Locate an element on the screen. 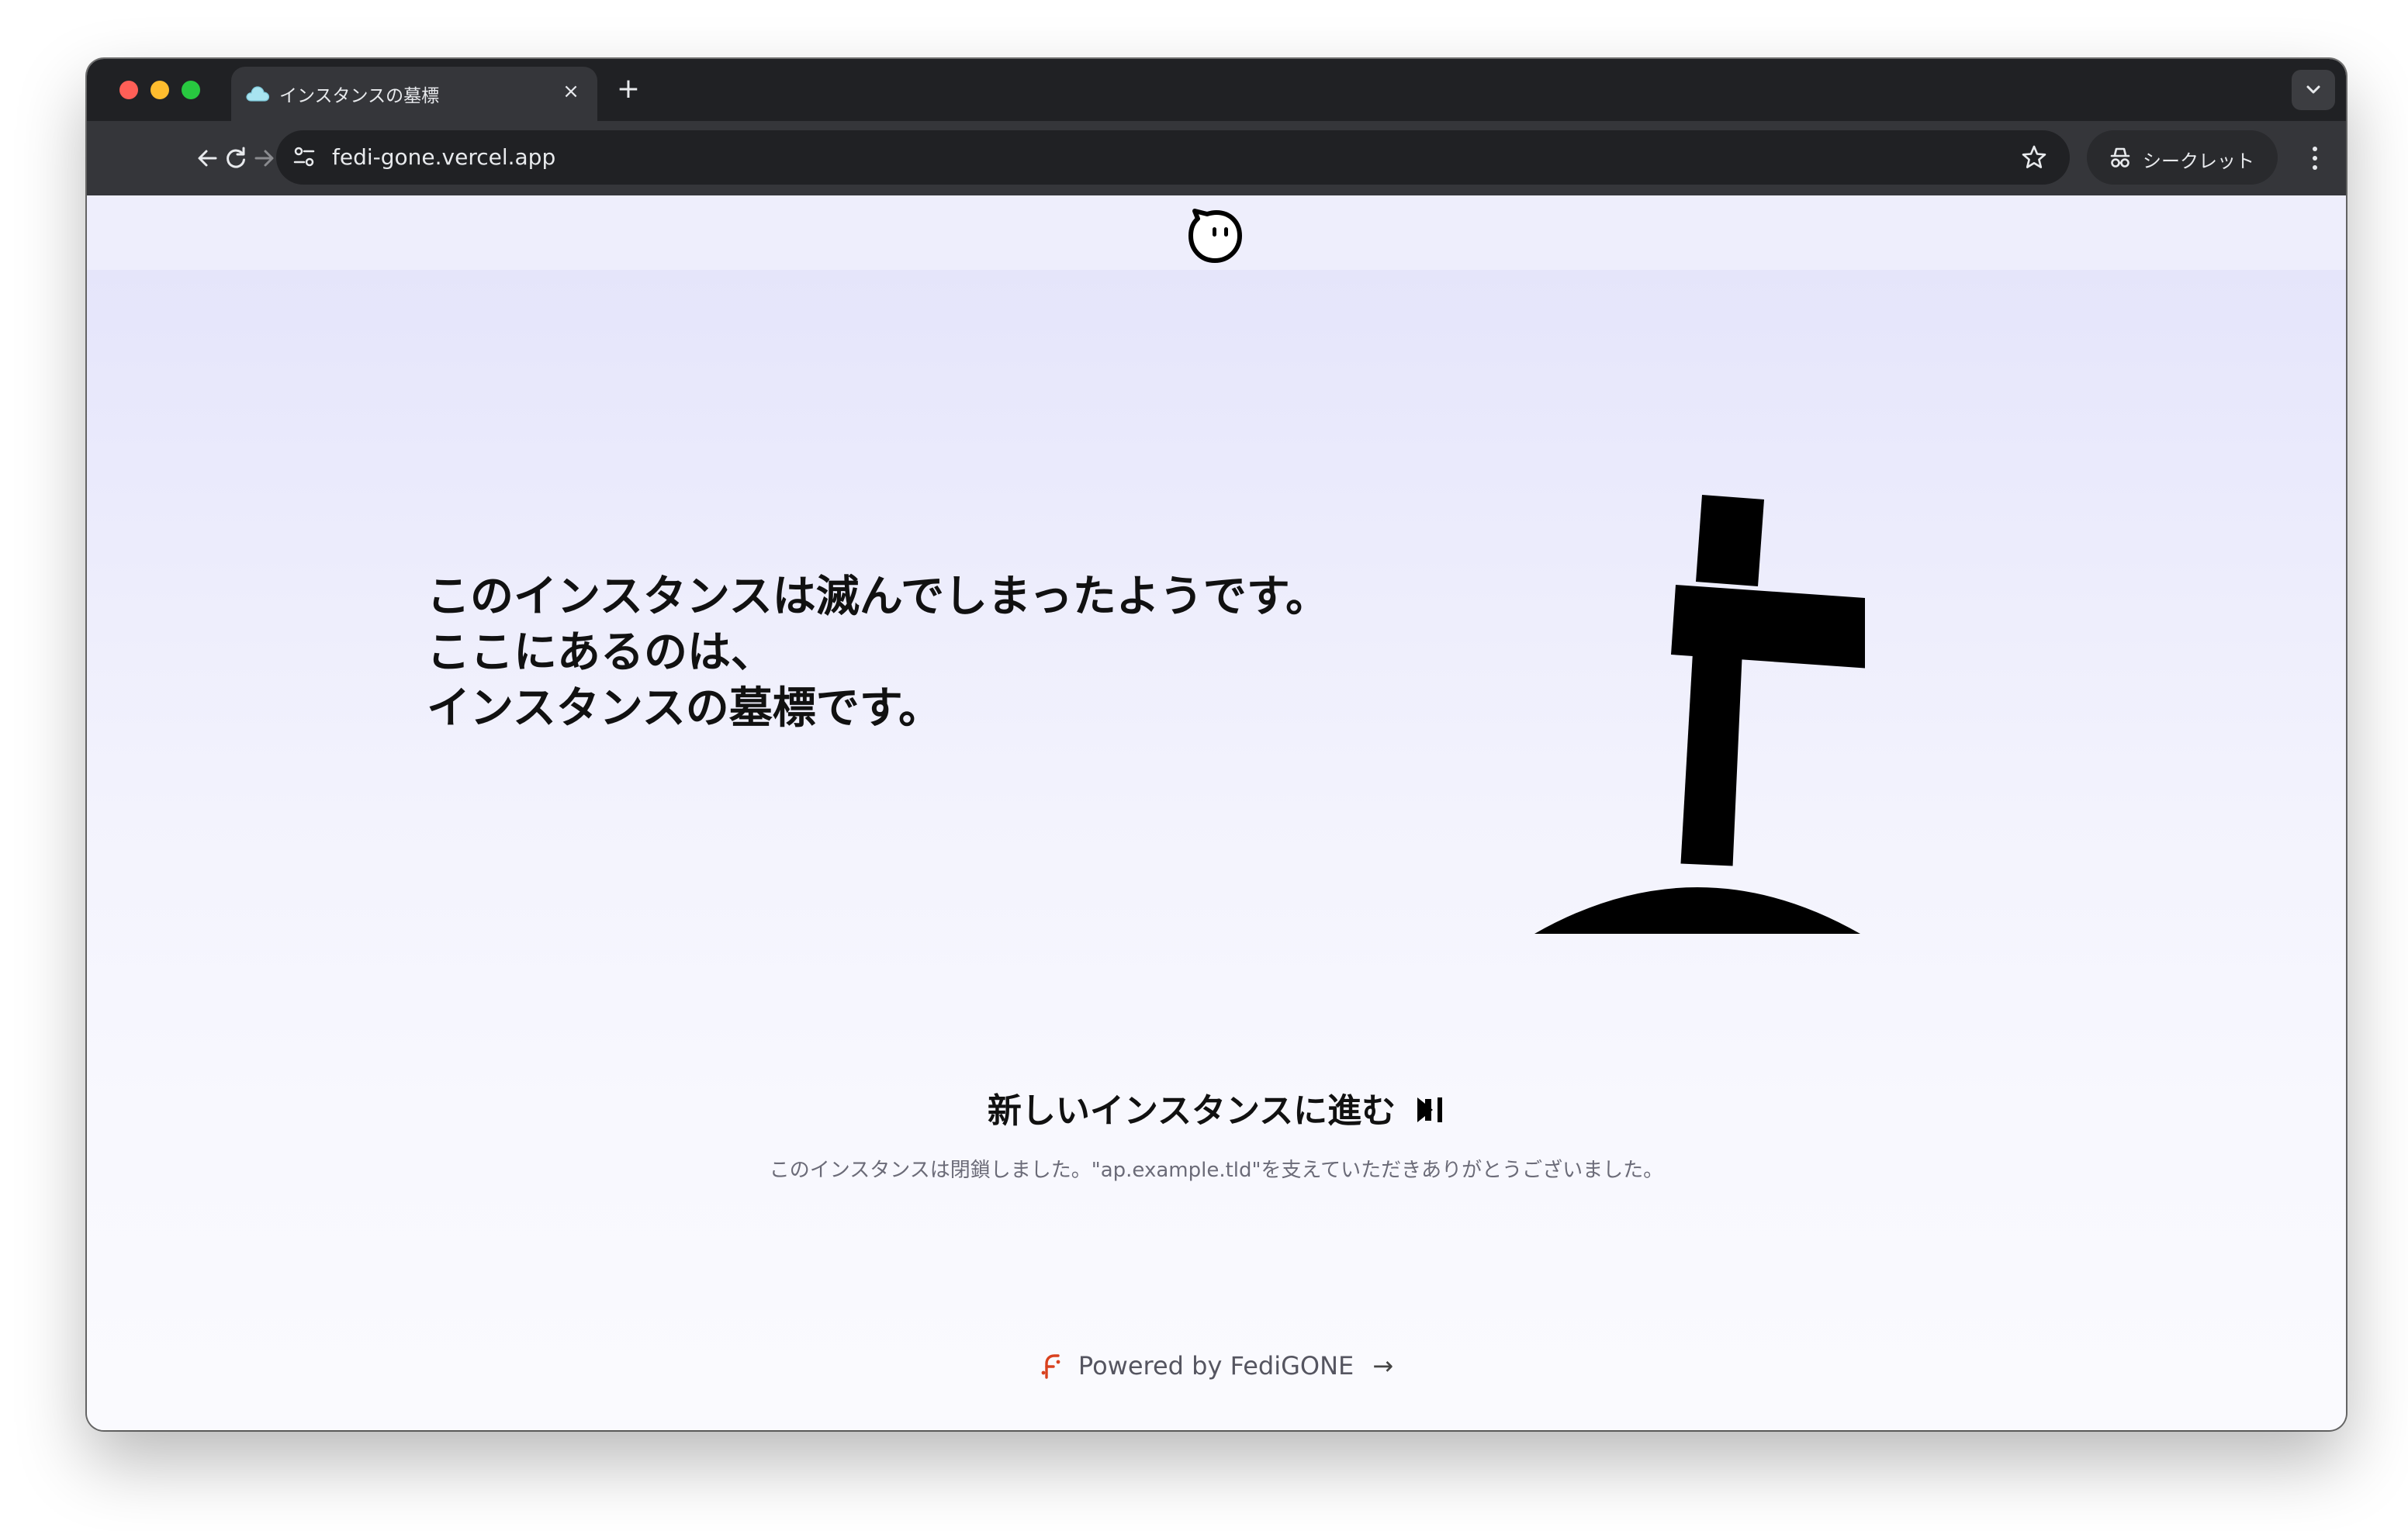  address-bar: fedi-gone.vercel.app is located at coordinates (1173, 157).